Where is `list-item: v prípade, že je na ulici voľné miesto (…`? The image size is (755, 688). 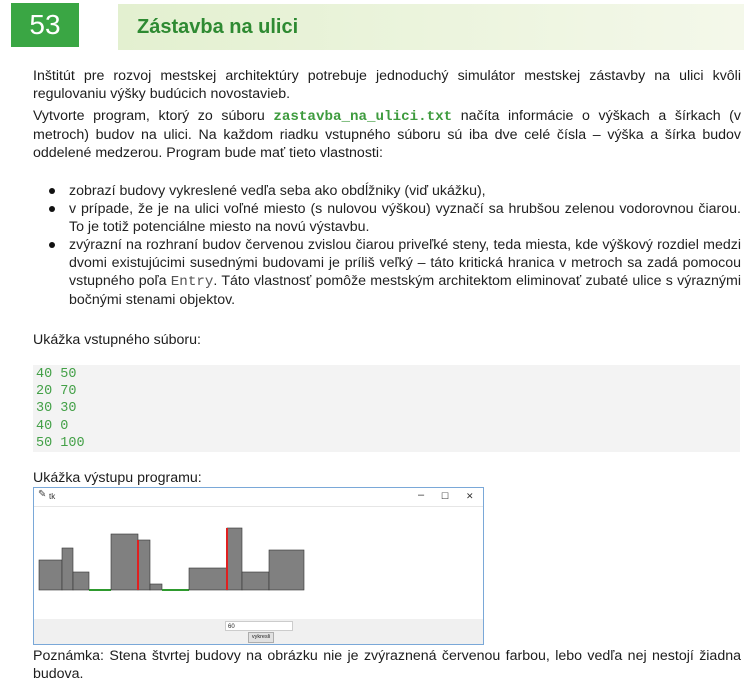 list-item: v prípade, že je na ulici voľné miesto (… is located at coordinates (387, 218).